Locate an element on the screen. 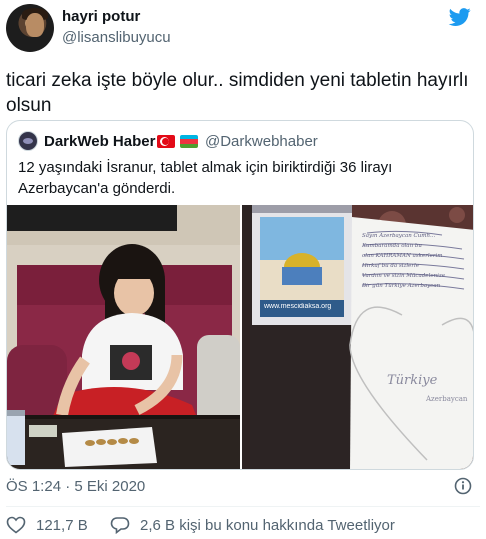 The image size is (486, 539). info-icon is located at coordinates (463, 486).